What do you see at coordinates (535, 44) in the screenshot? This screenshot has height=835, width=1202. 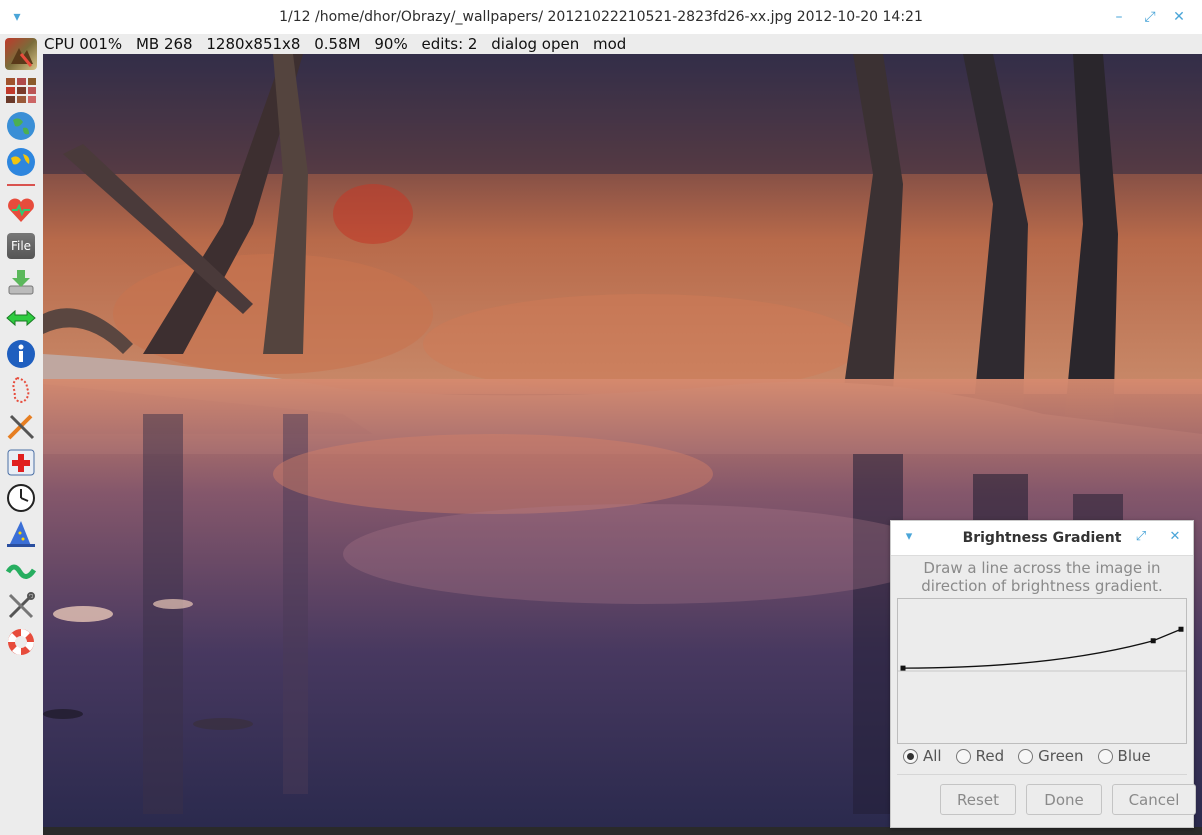 I see `status-dialog: dialog open` at bounding box center [535, 44].